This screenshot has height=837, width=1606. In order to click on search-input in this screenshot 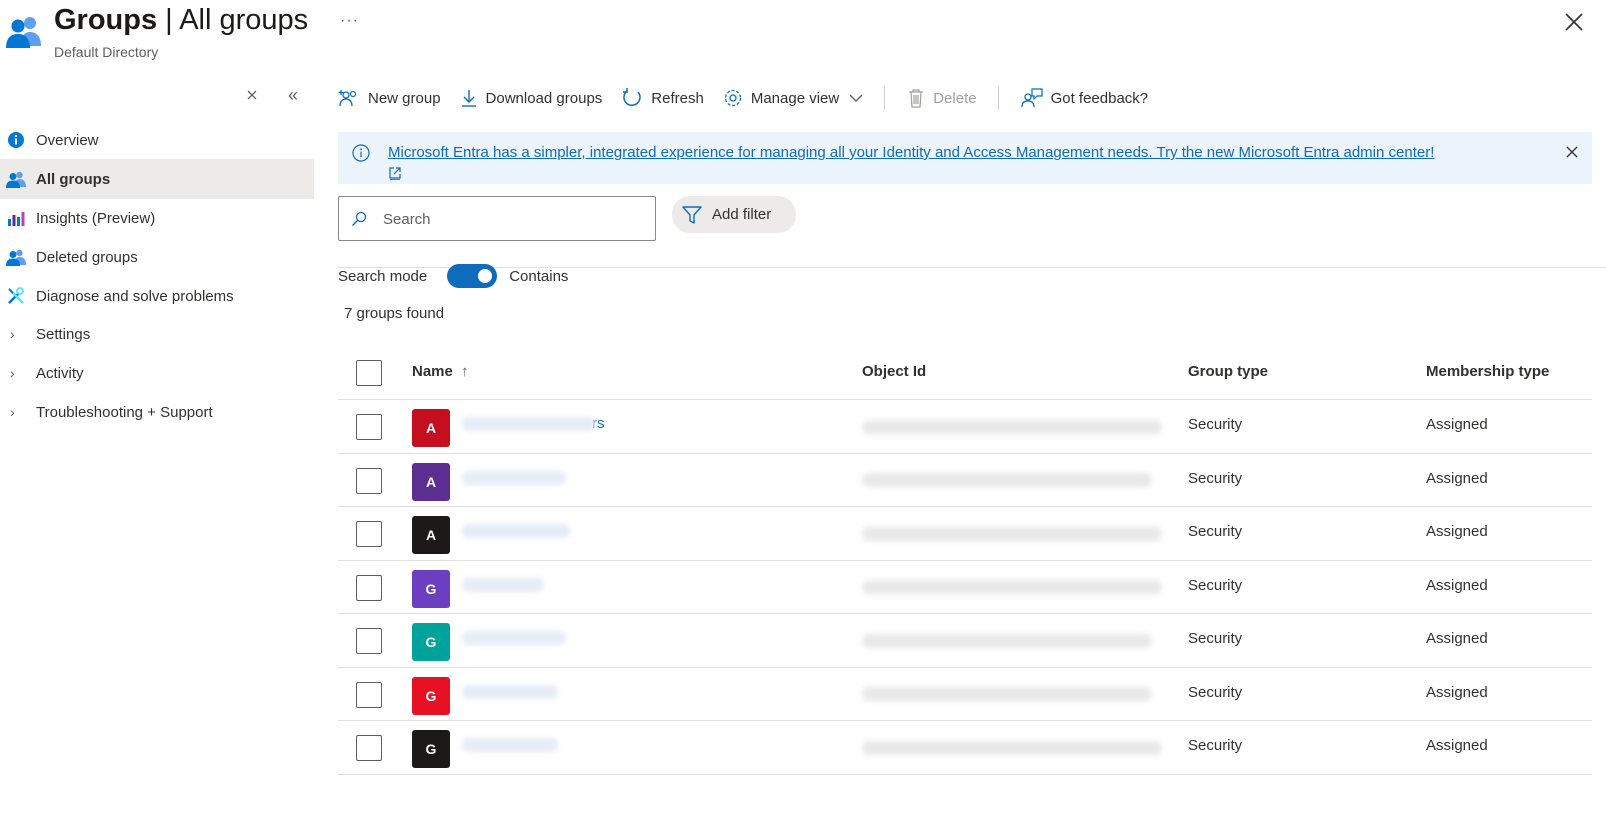, I will do `click(513, 219)`.